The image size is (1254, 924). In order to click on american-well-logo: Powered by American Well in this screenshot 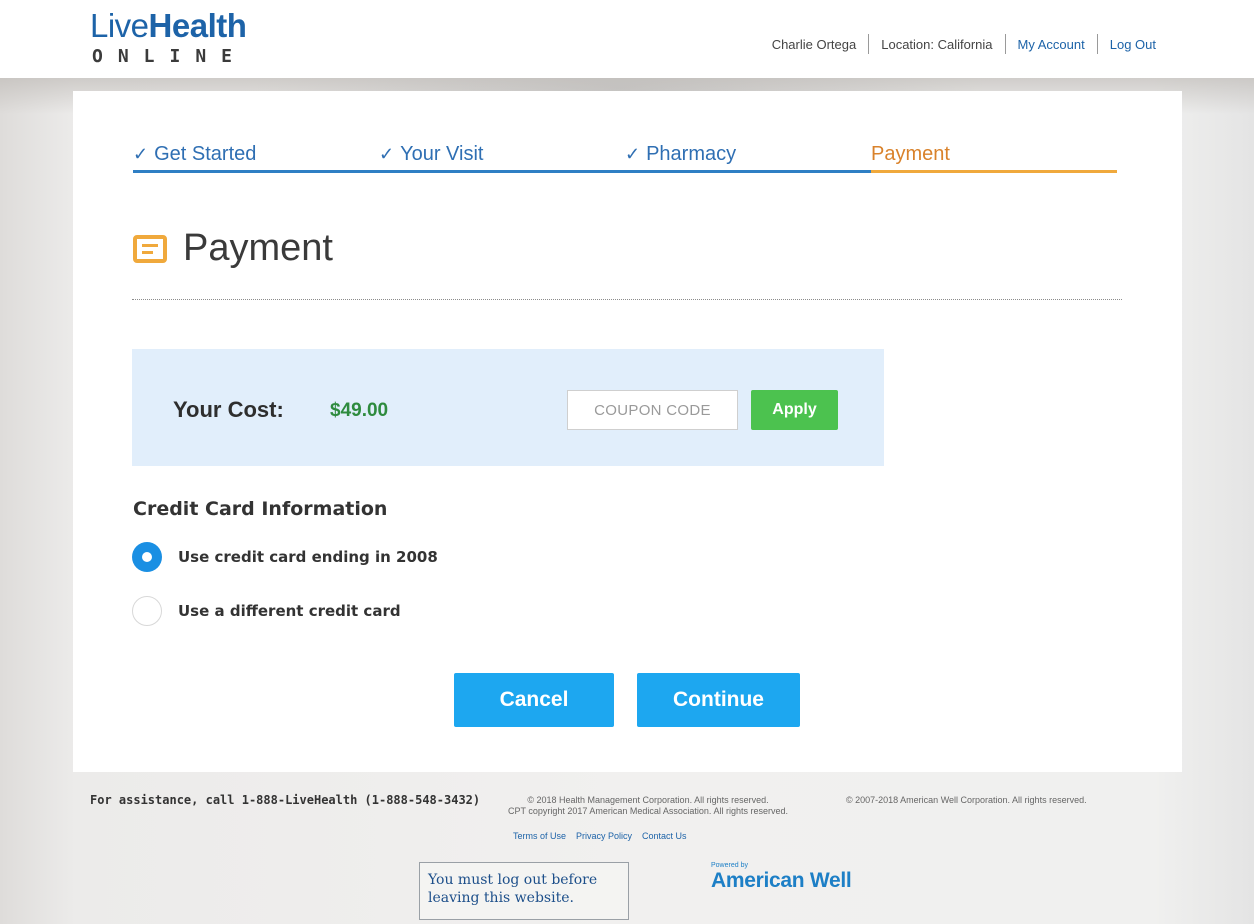, I will do `click(781, 877)`.